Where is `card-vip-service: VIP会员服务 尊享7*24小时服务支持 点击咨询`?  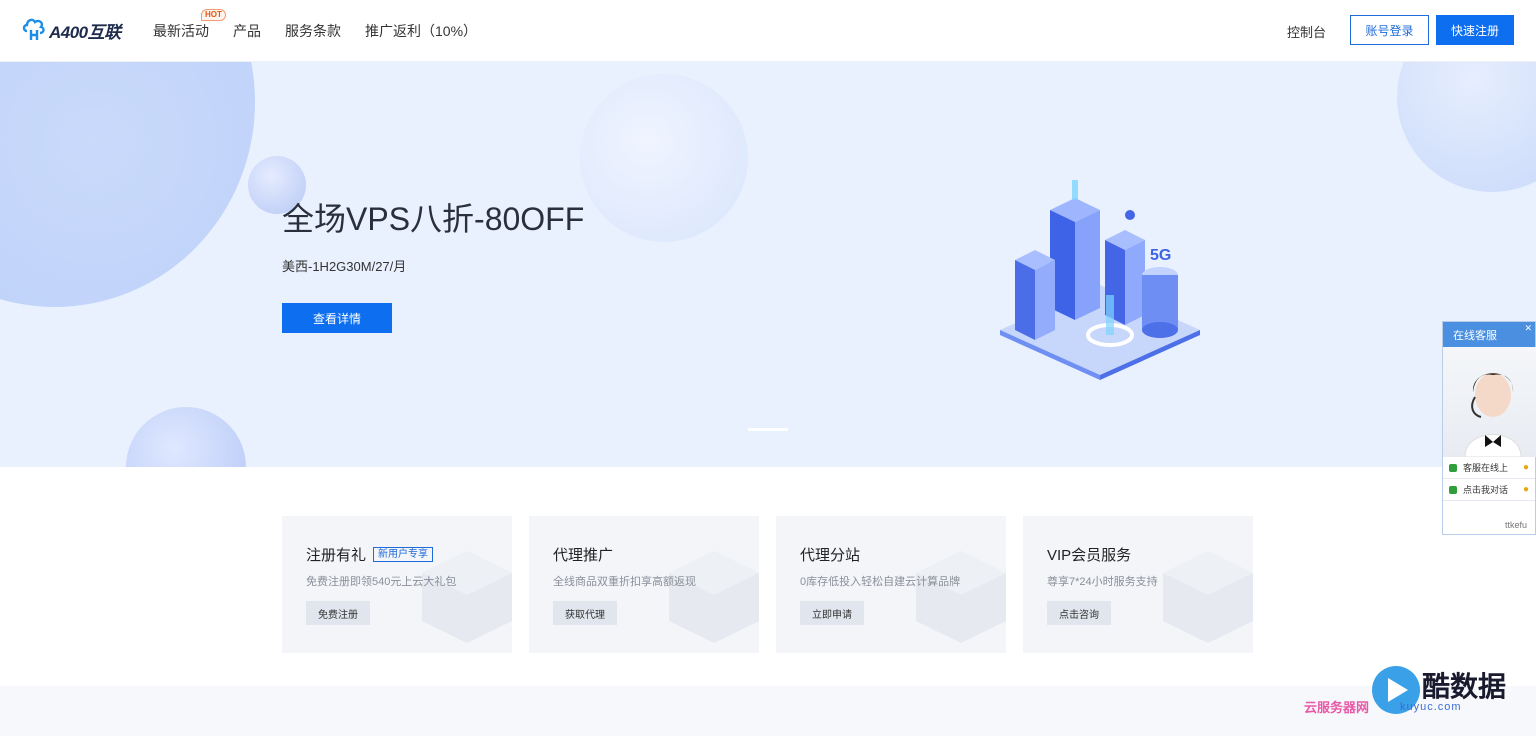
card-vip-service: VIP会员服务 尊享7*24小时服务支持 点击咨询 is located at coordinates (1138, 584).